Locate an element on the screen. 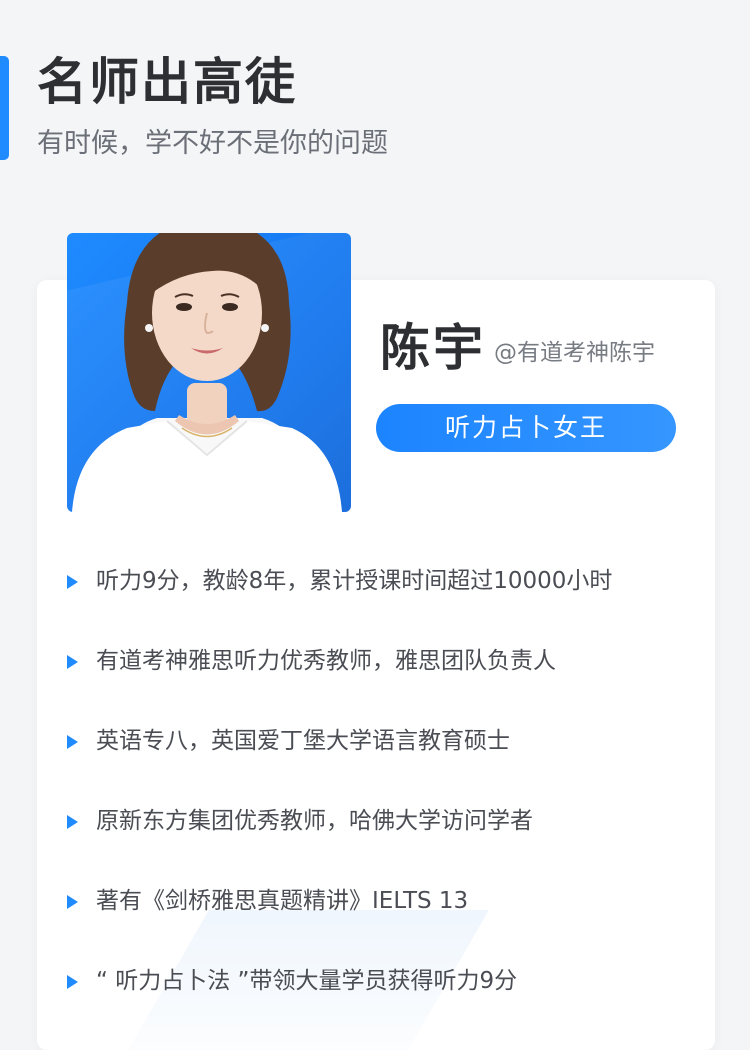  credential-text: 英语专八，英国爱丁堡大学语言教育硕士 is located at coordinates (303, 741).